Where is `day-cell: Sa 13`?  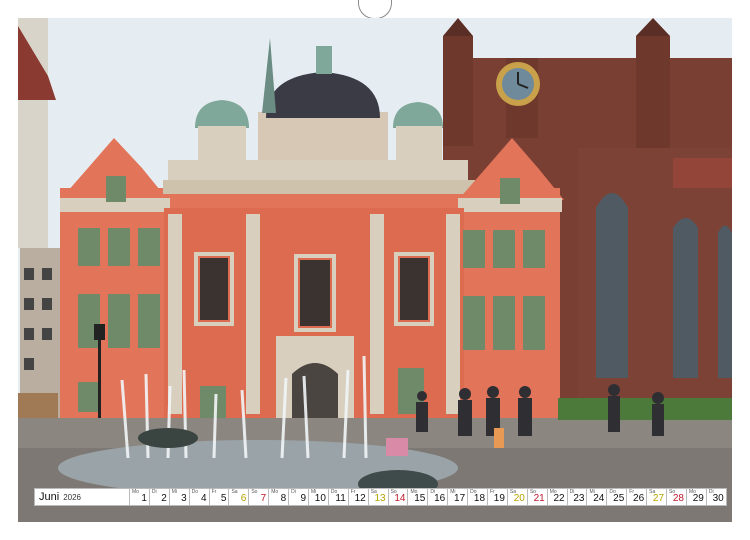 day-cell: Sa 13 is located at coordinates (378, 497).